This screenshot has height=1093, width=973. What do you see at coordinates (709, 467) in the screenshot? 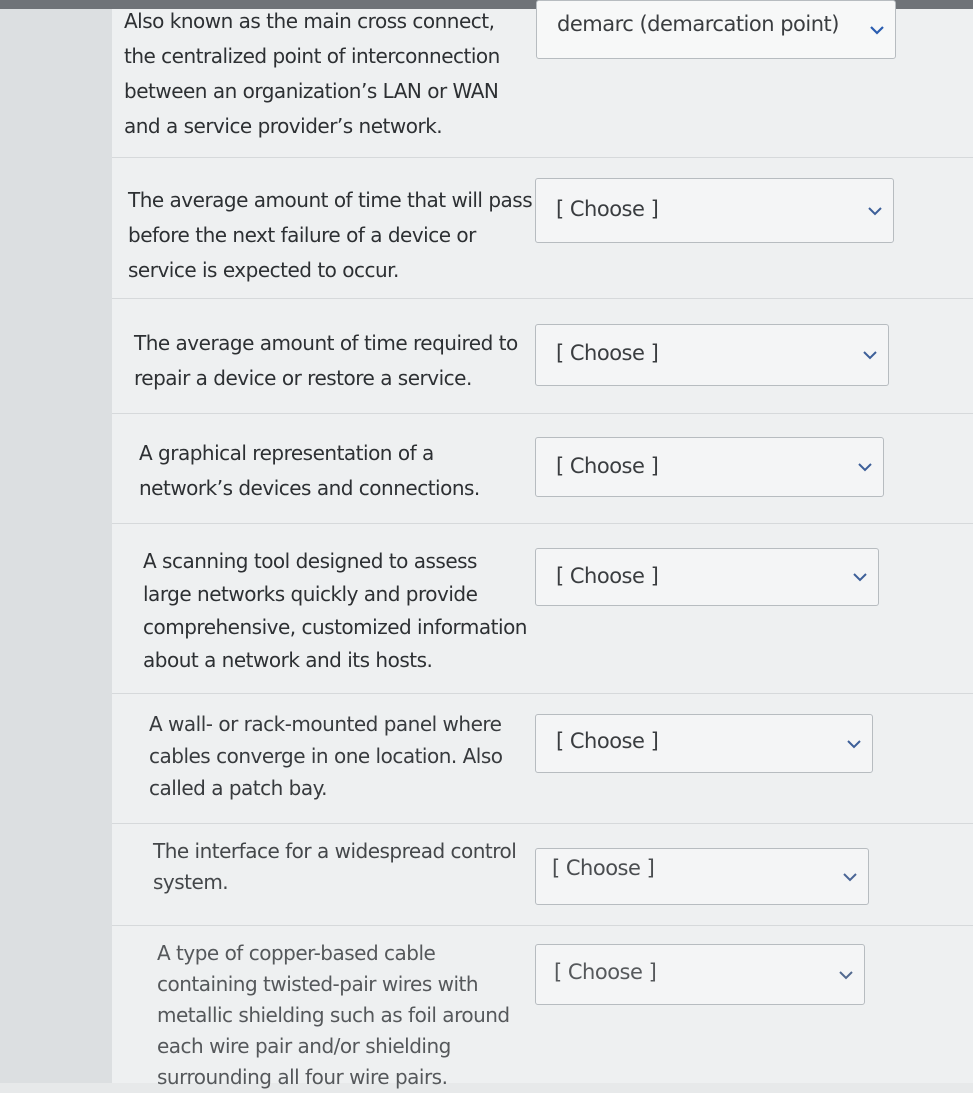
I see `answer-select-4: [ Choose ]` at bounding box center [709, 467].